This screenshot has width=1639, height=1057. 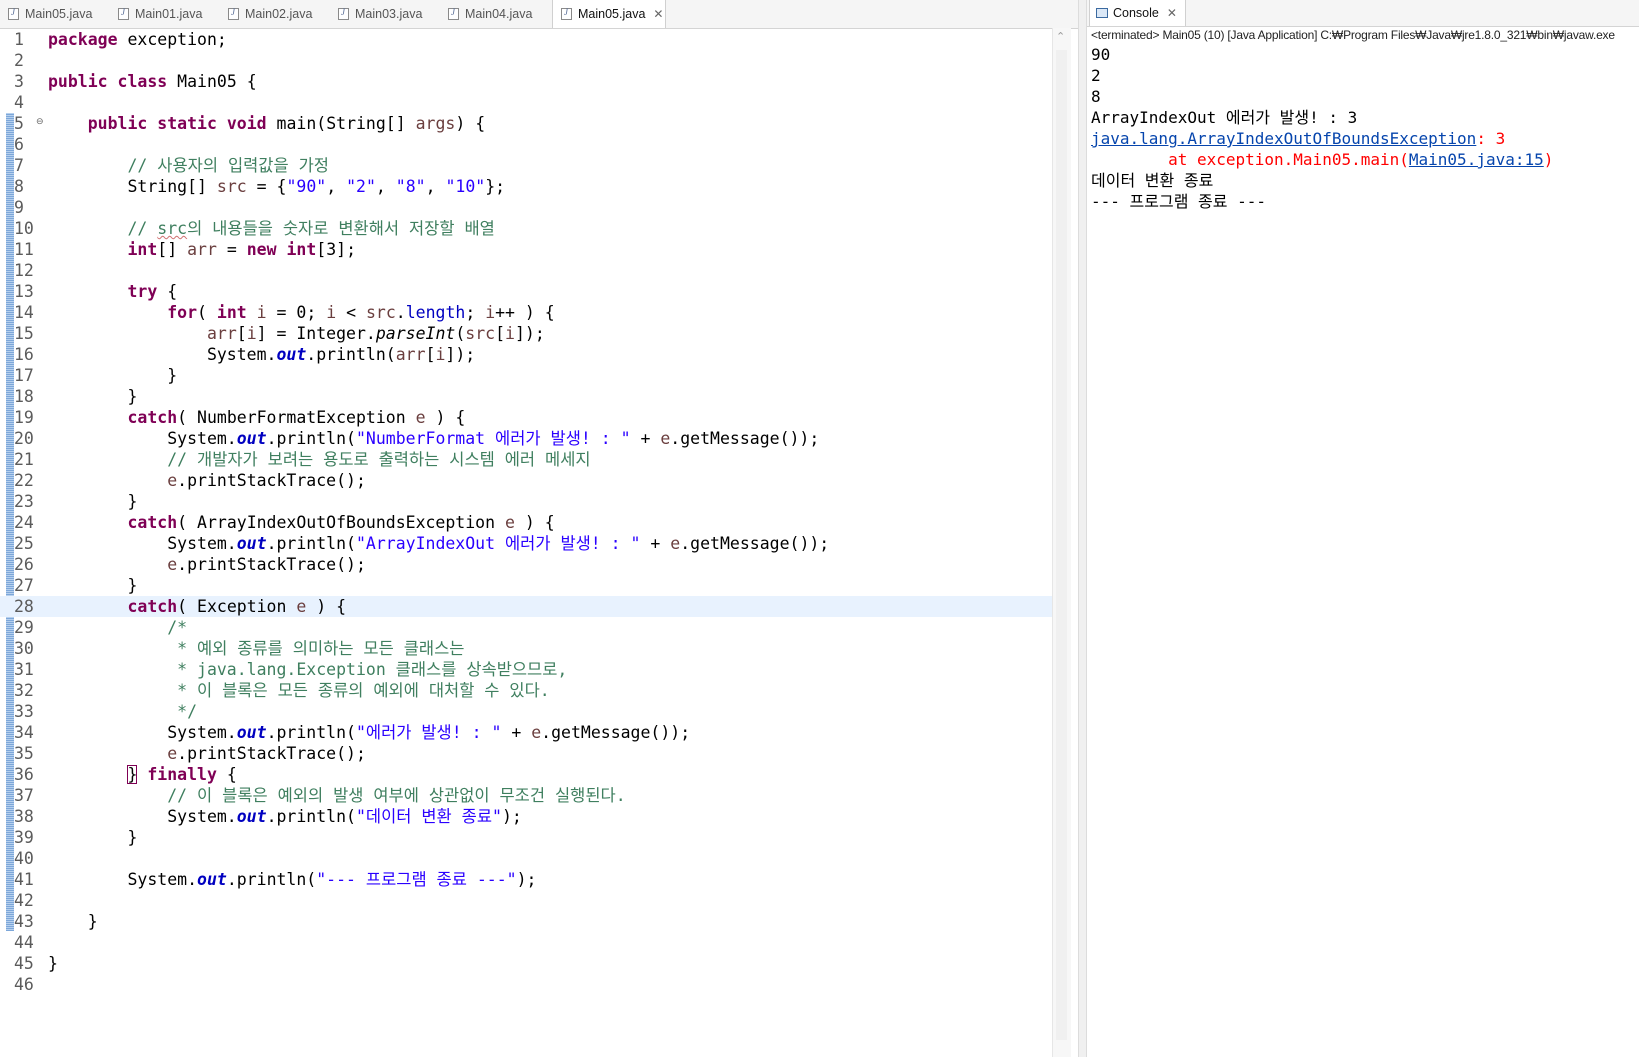 What do you see at coordinates (526, 354) in the screenshot?
I see `code-line: 16 System.out.println(arr[i]);` at bounding box center [526, 354].